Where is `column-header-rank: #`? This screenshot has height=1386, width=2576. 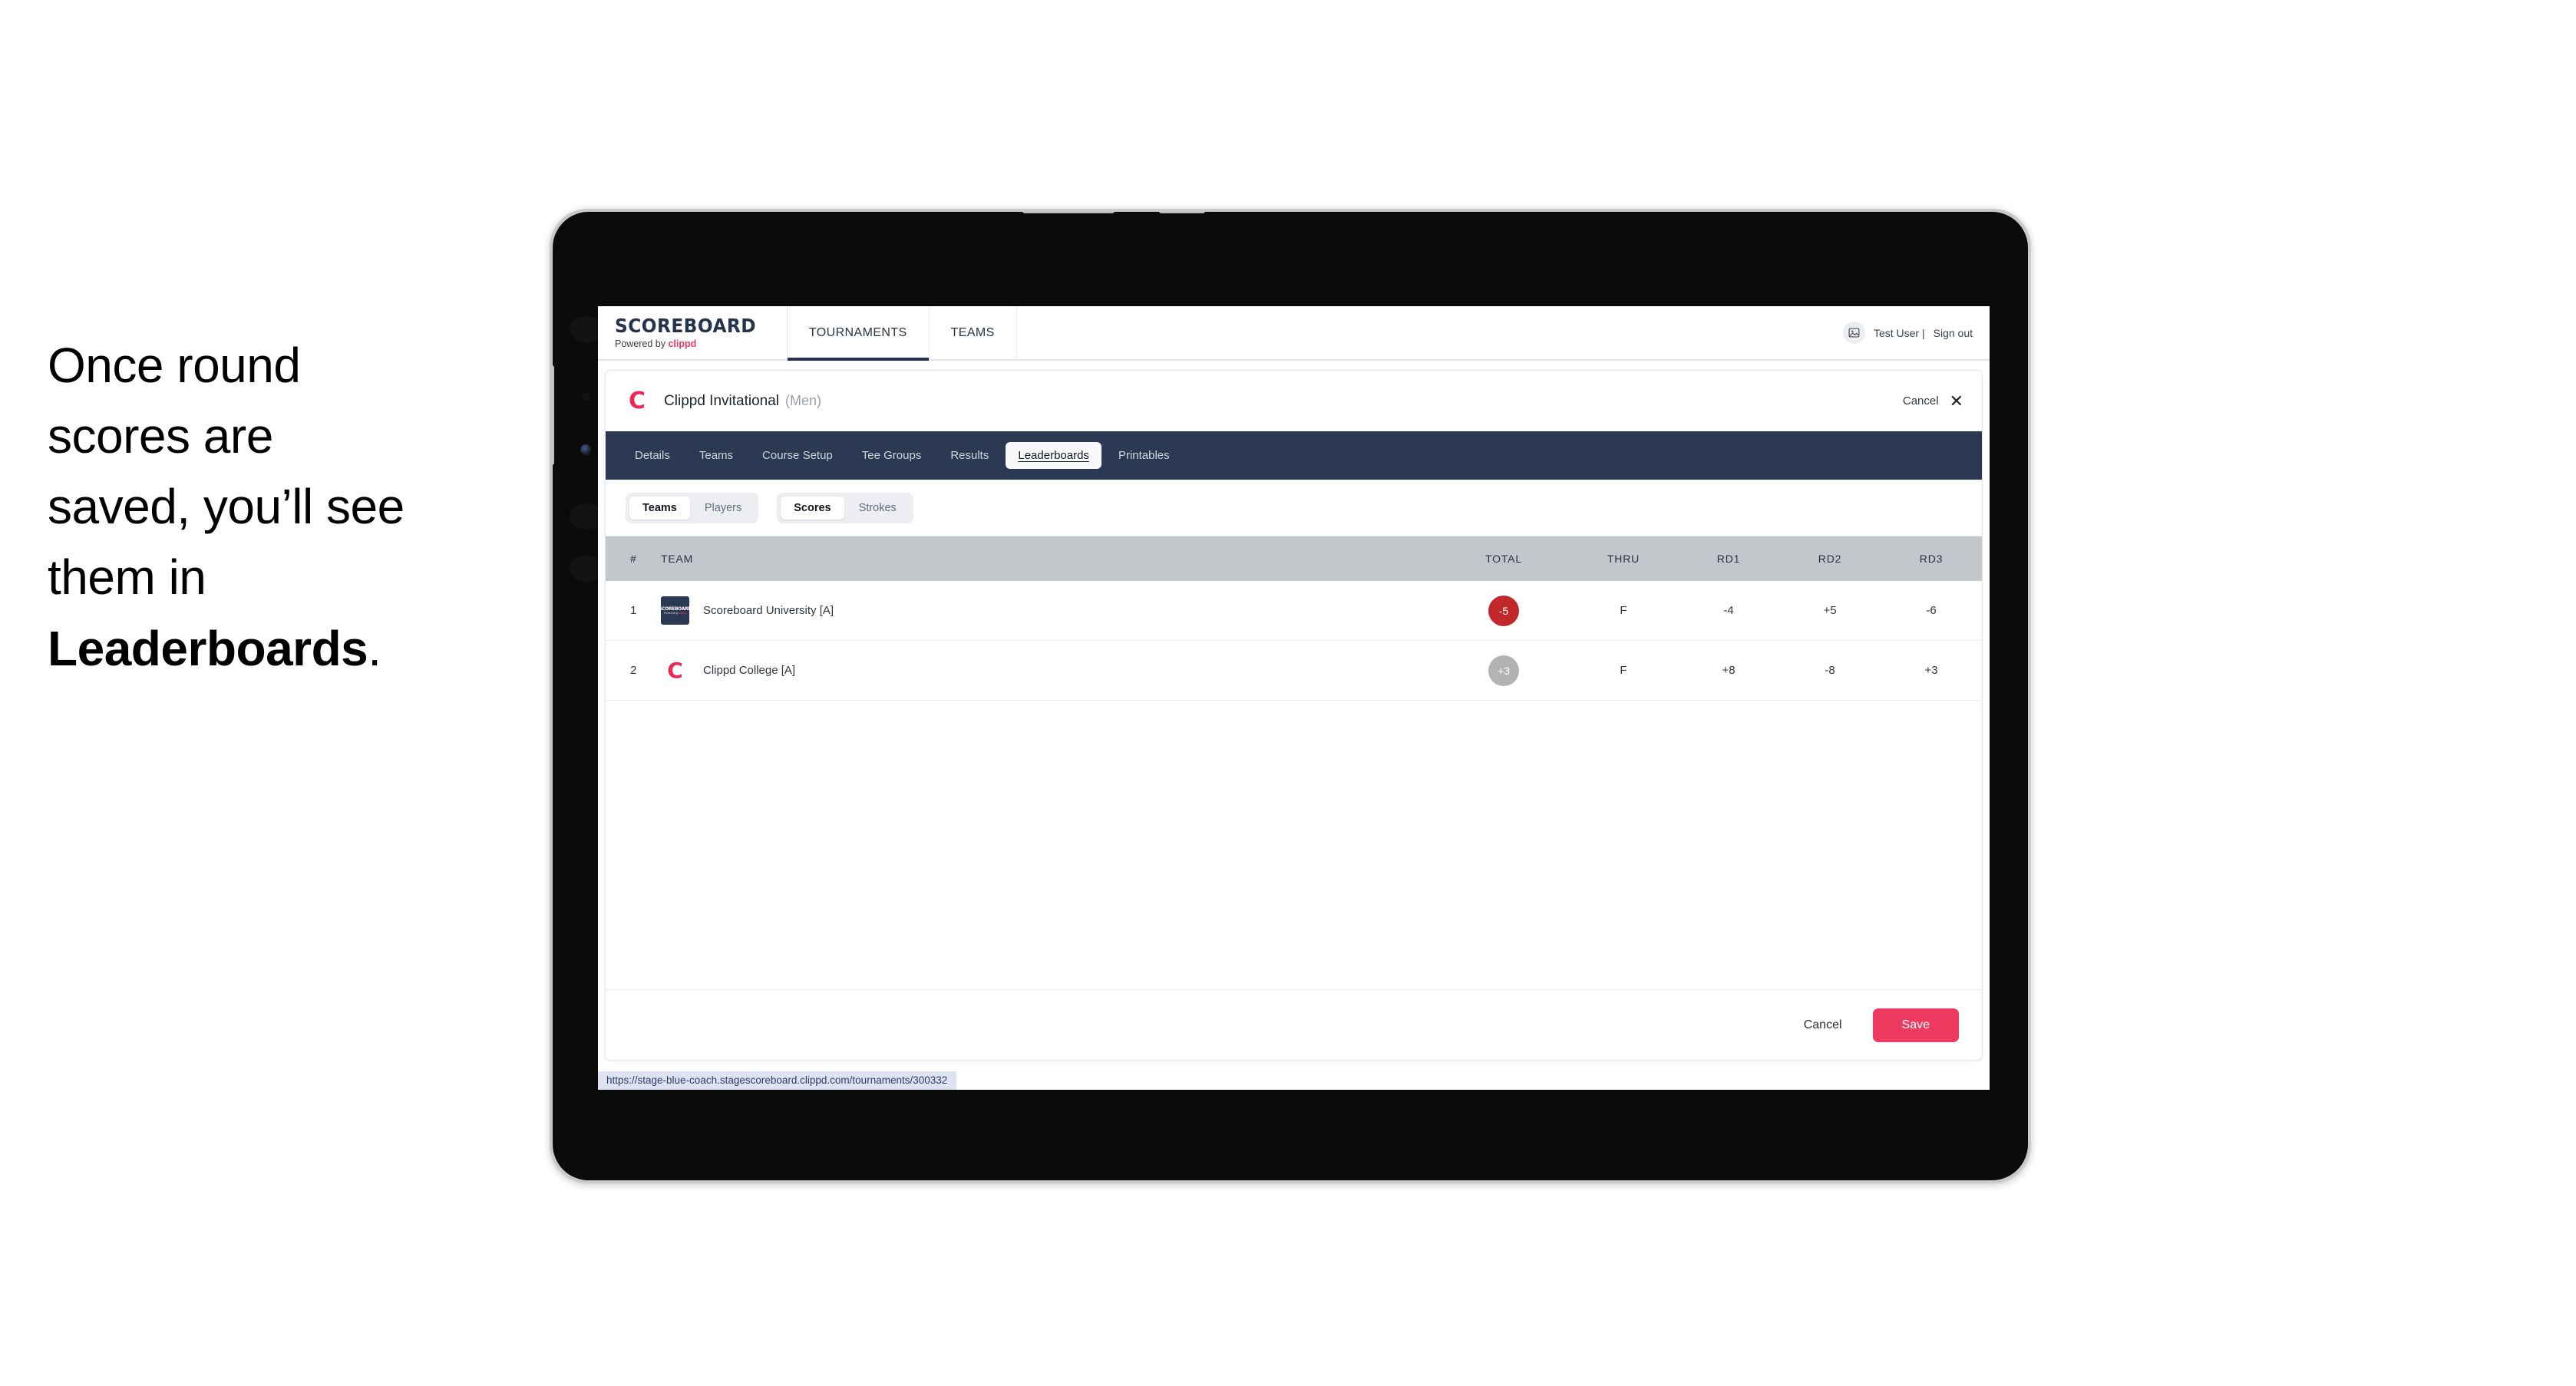 column-header-rank: # is located at coordinates (633, 559).